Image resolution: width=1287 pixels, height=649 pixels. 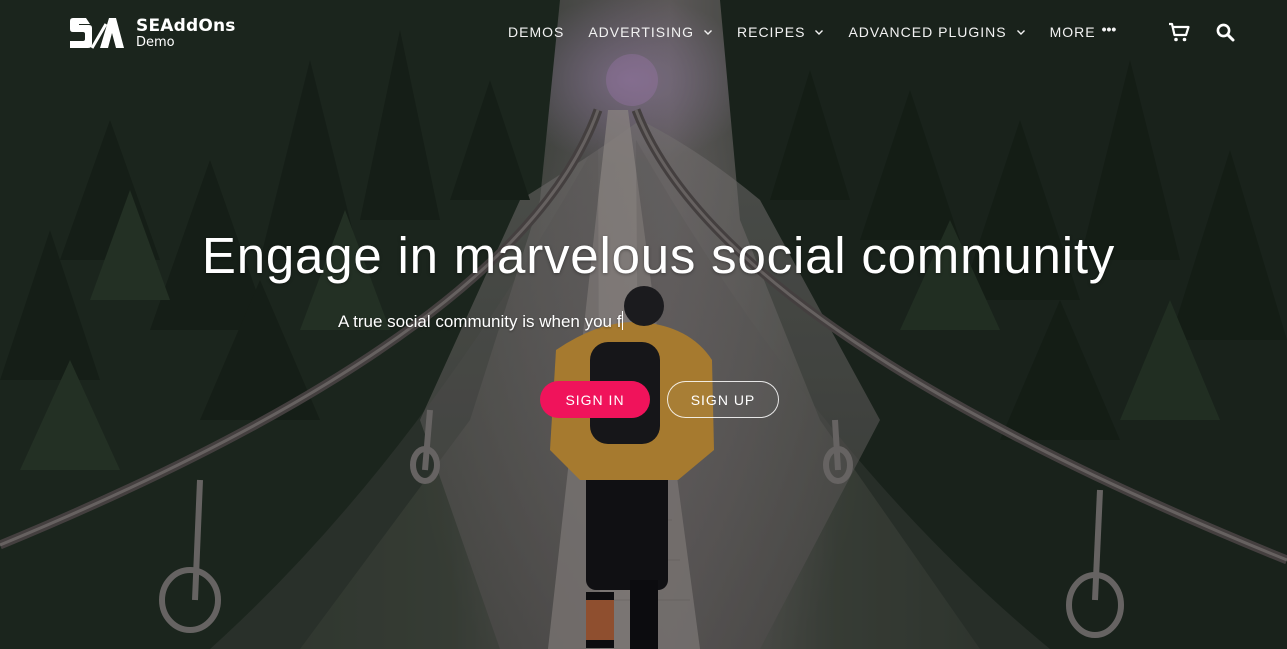 I want to click on brand-subtitle: Demo, so click(x=155, y=42).